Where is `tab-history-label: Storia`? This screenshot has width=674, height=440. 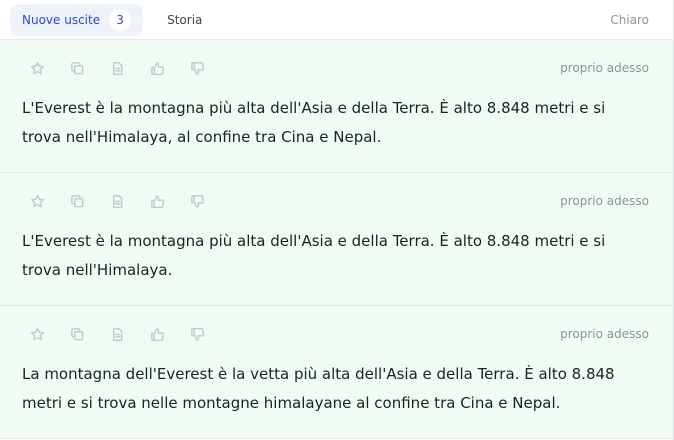 tab-history-label: Storia is located at coordinates (185, 19).